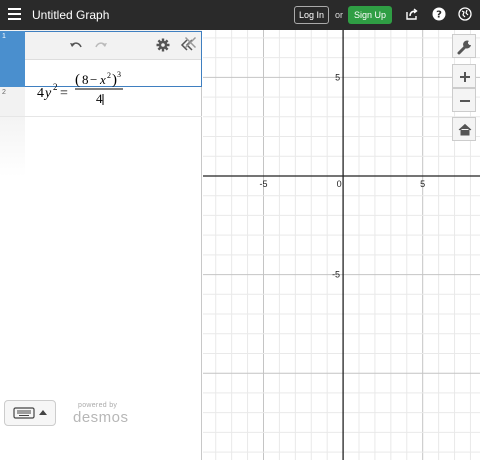 This screenshot has width=480, height=460. Describe the element at coordinates (4, 92) in the screenshot. I see `expression-index-2: 2` at that location.